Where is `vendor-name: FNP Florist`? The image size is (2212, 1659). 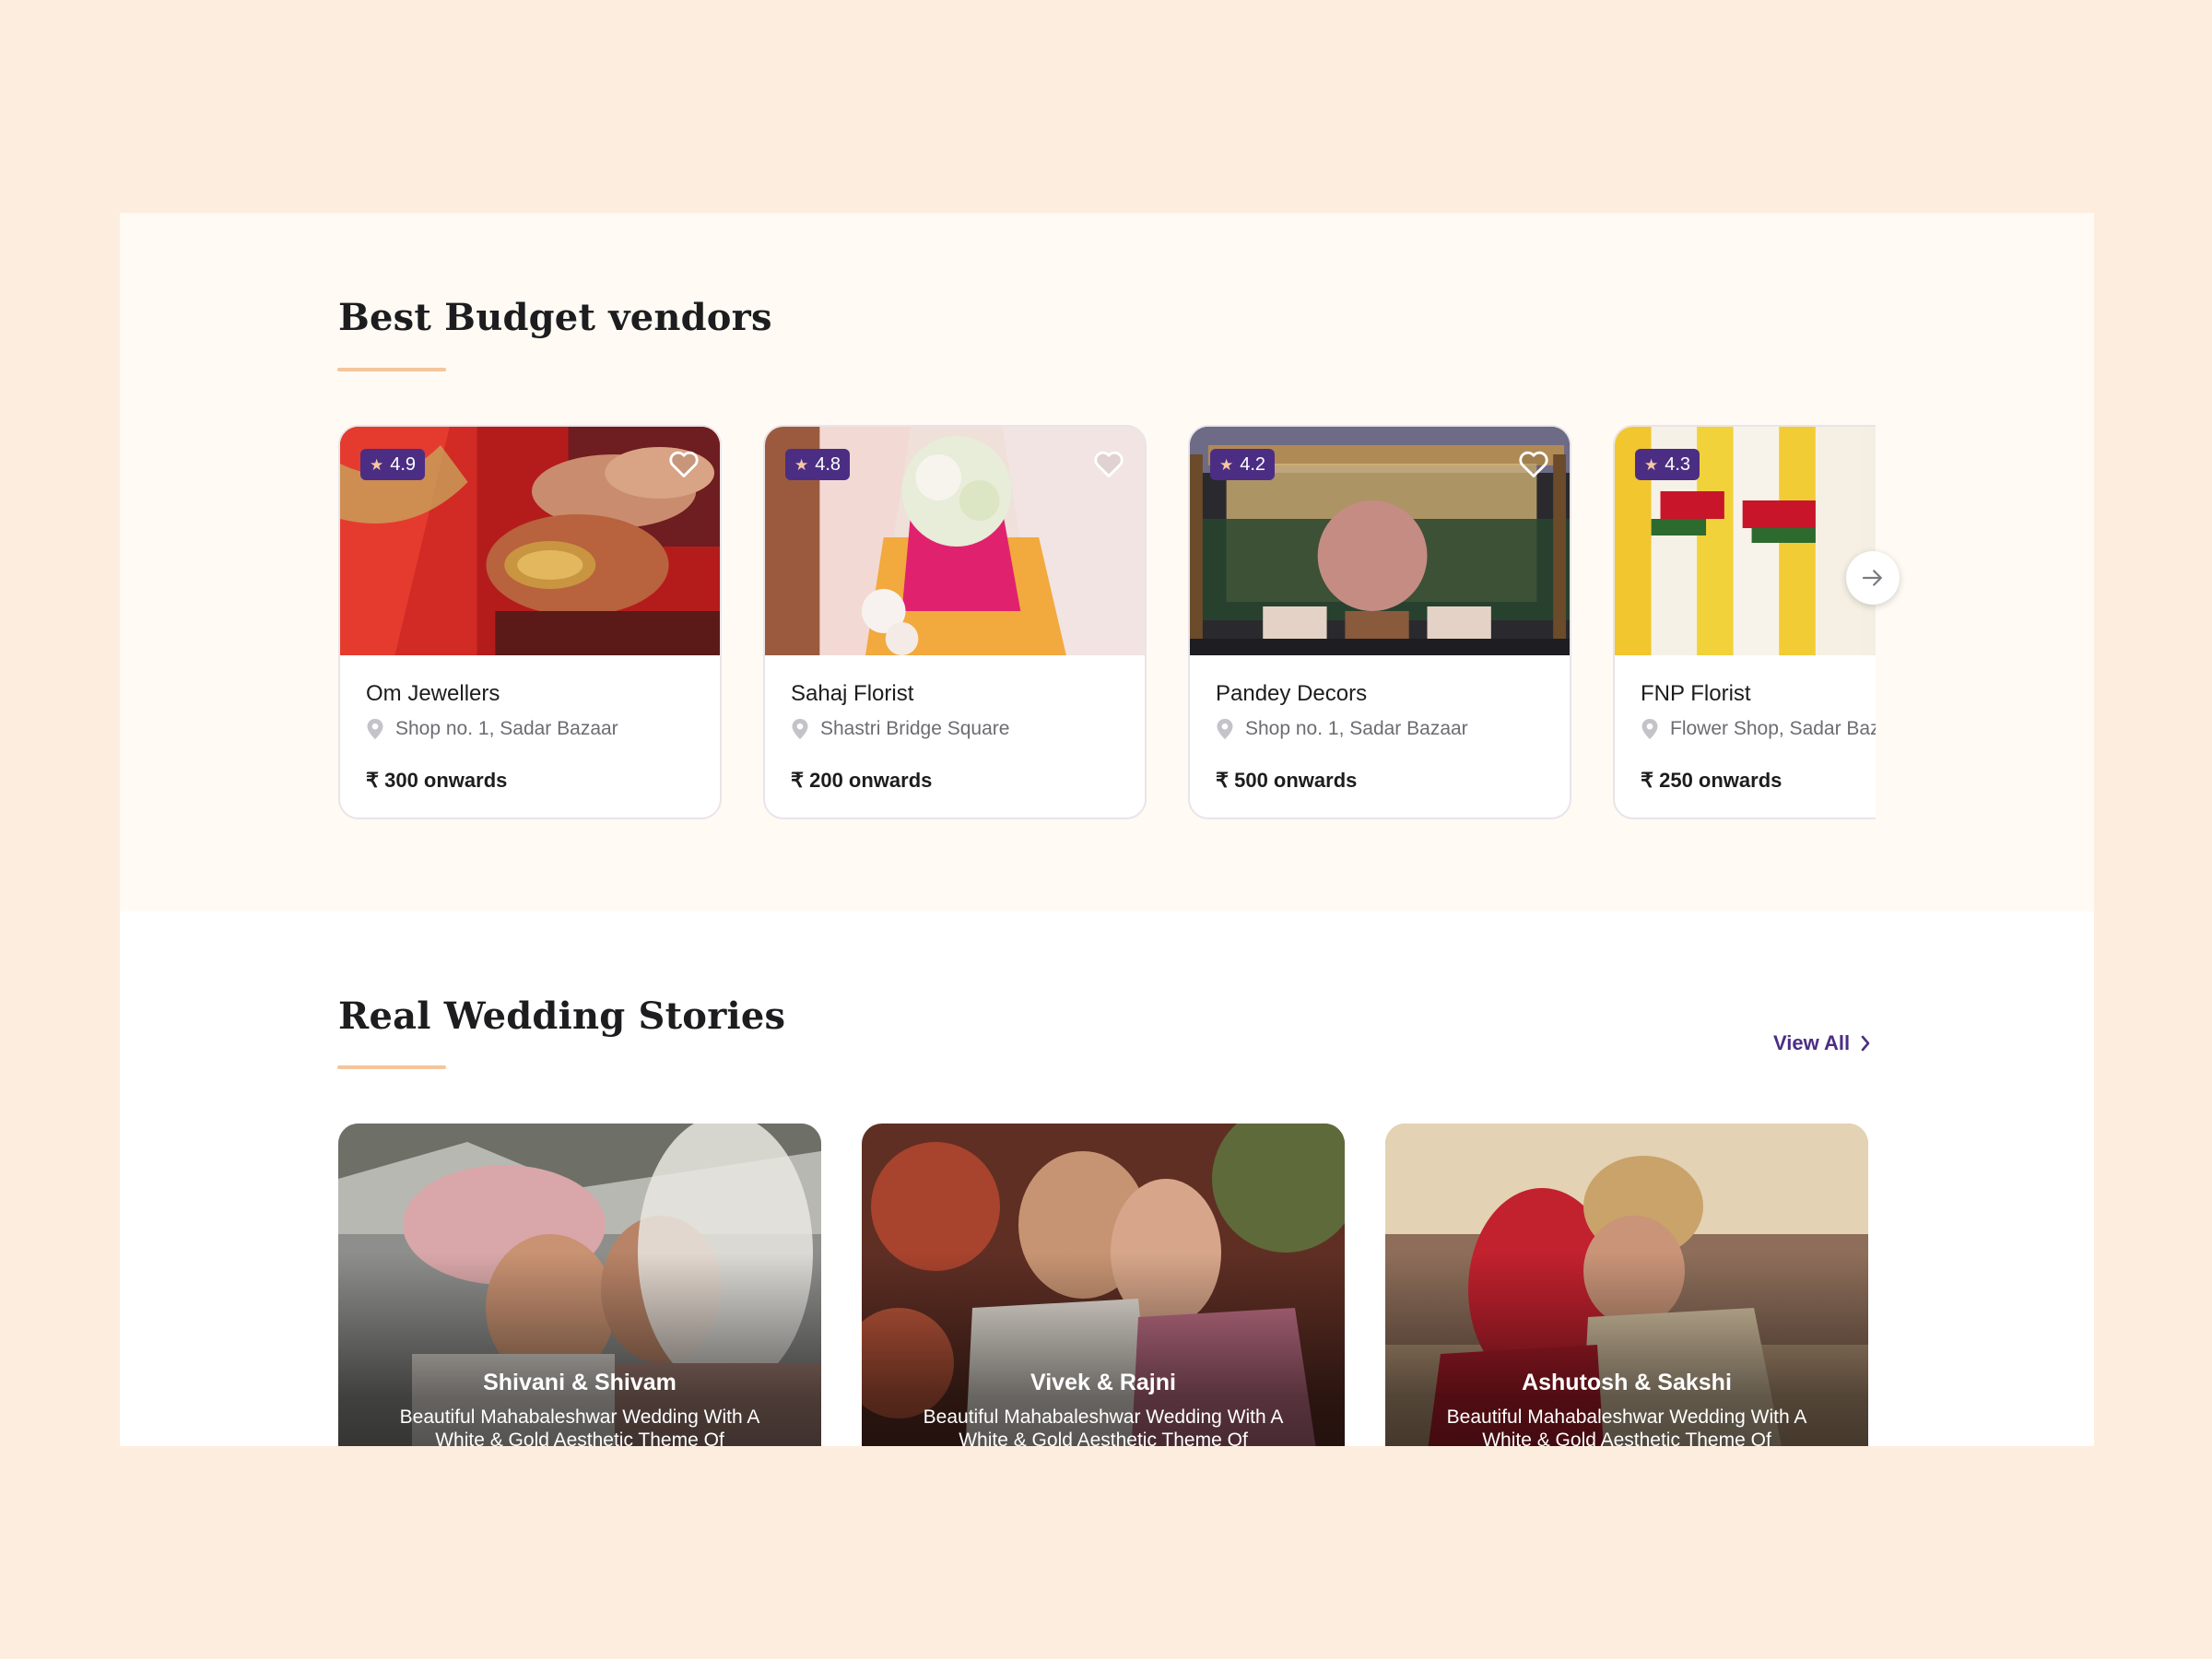
vendor-name: FNP Florist is located at coordinates (1696, 693).